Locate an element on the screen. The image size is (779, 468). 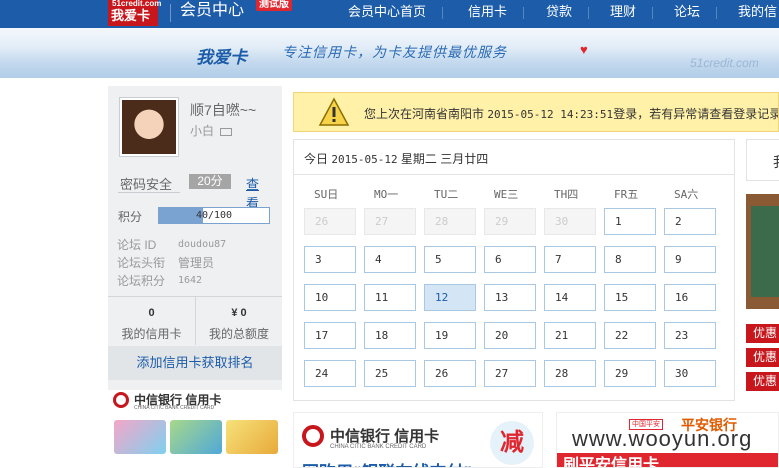
security-score-badge: 20分 is located at coordinates (210, 181).